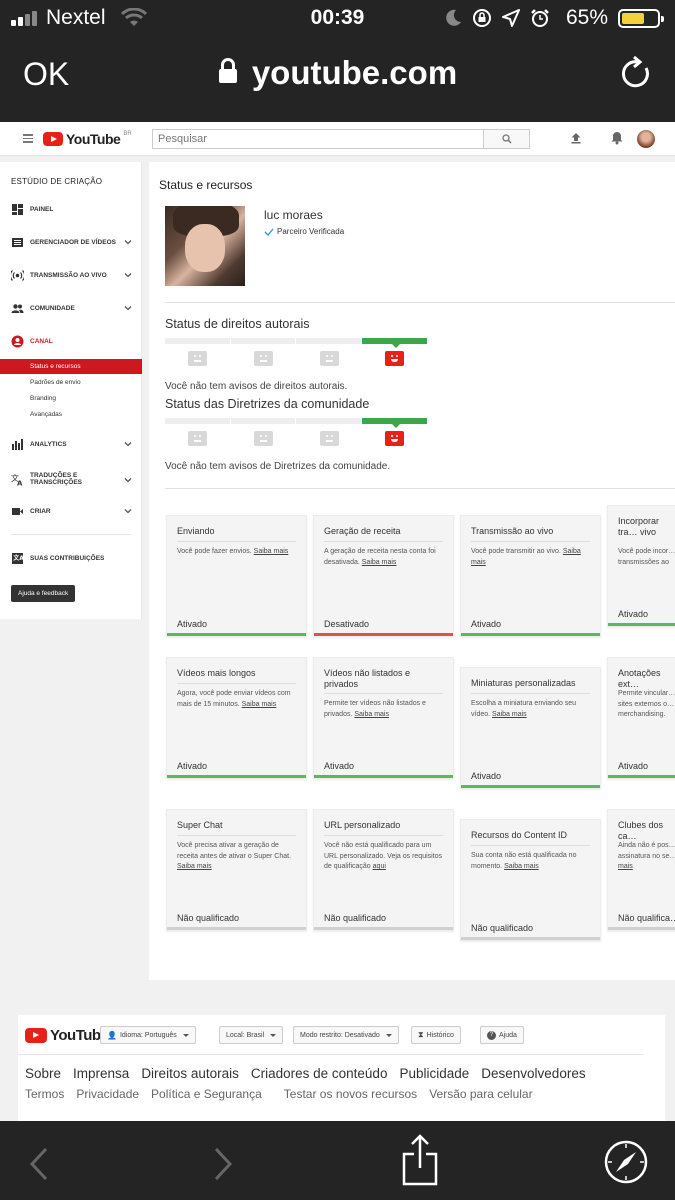 This screenshot has width=675, height=1200. I want to click on sidebar-item-painel: PAINEL, so click(71, 210).